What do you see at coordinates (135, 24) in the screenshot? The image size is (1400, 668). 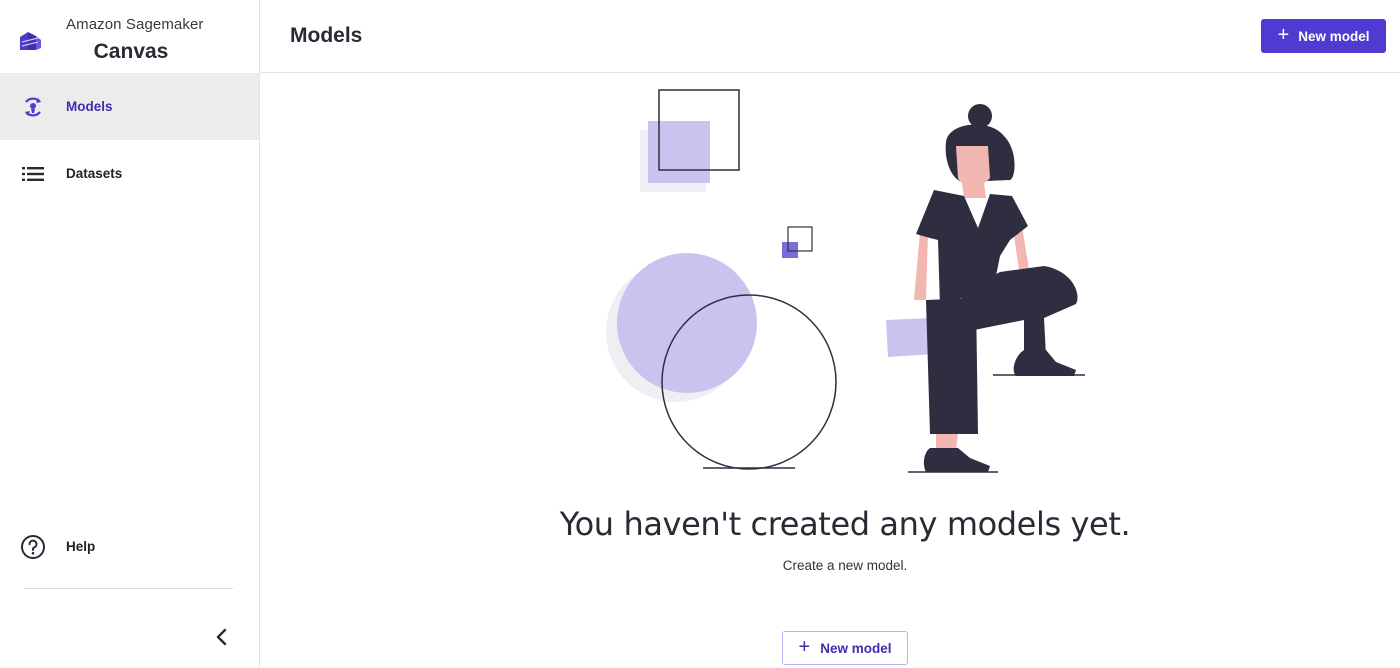 I see `brand-subtitle: Amazon Sagemaker` at bounding box center [135, 24].